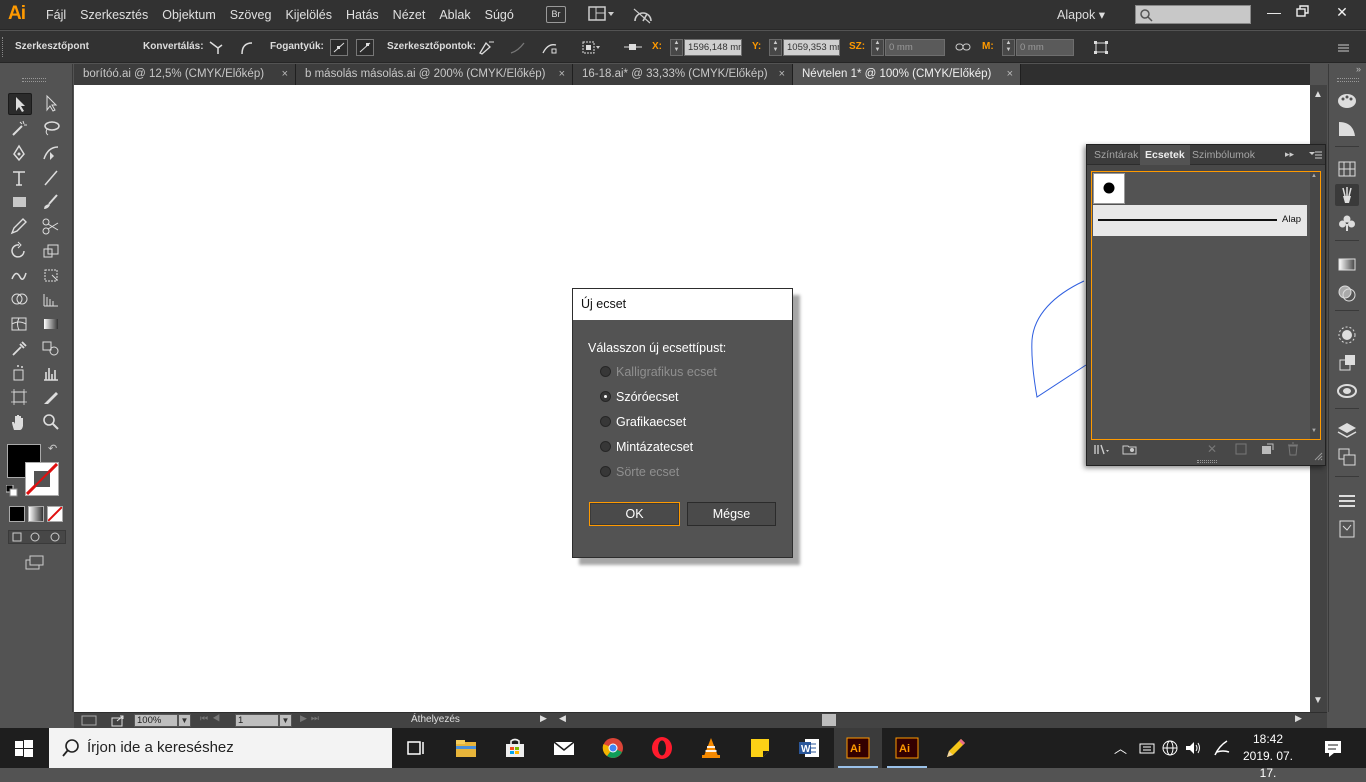 The height and width of the screenshot is (782, 1366). Describe the element at coordinates (52, 300) in the screenshot. I see `perspective-grid-tool` at that location.